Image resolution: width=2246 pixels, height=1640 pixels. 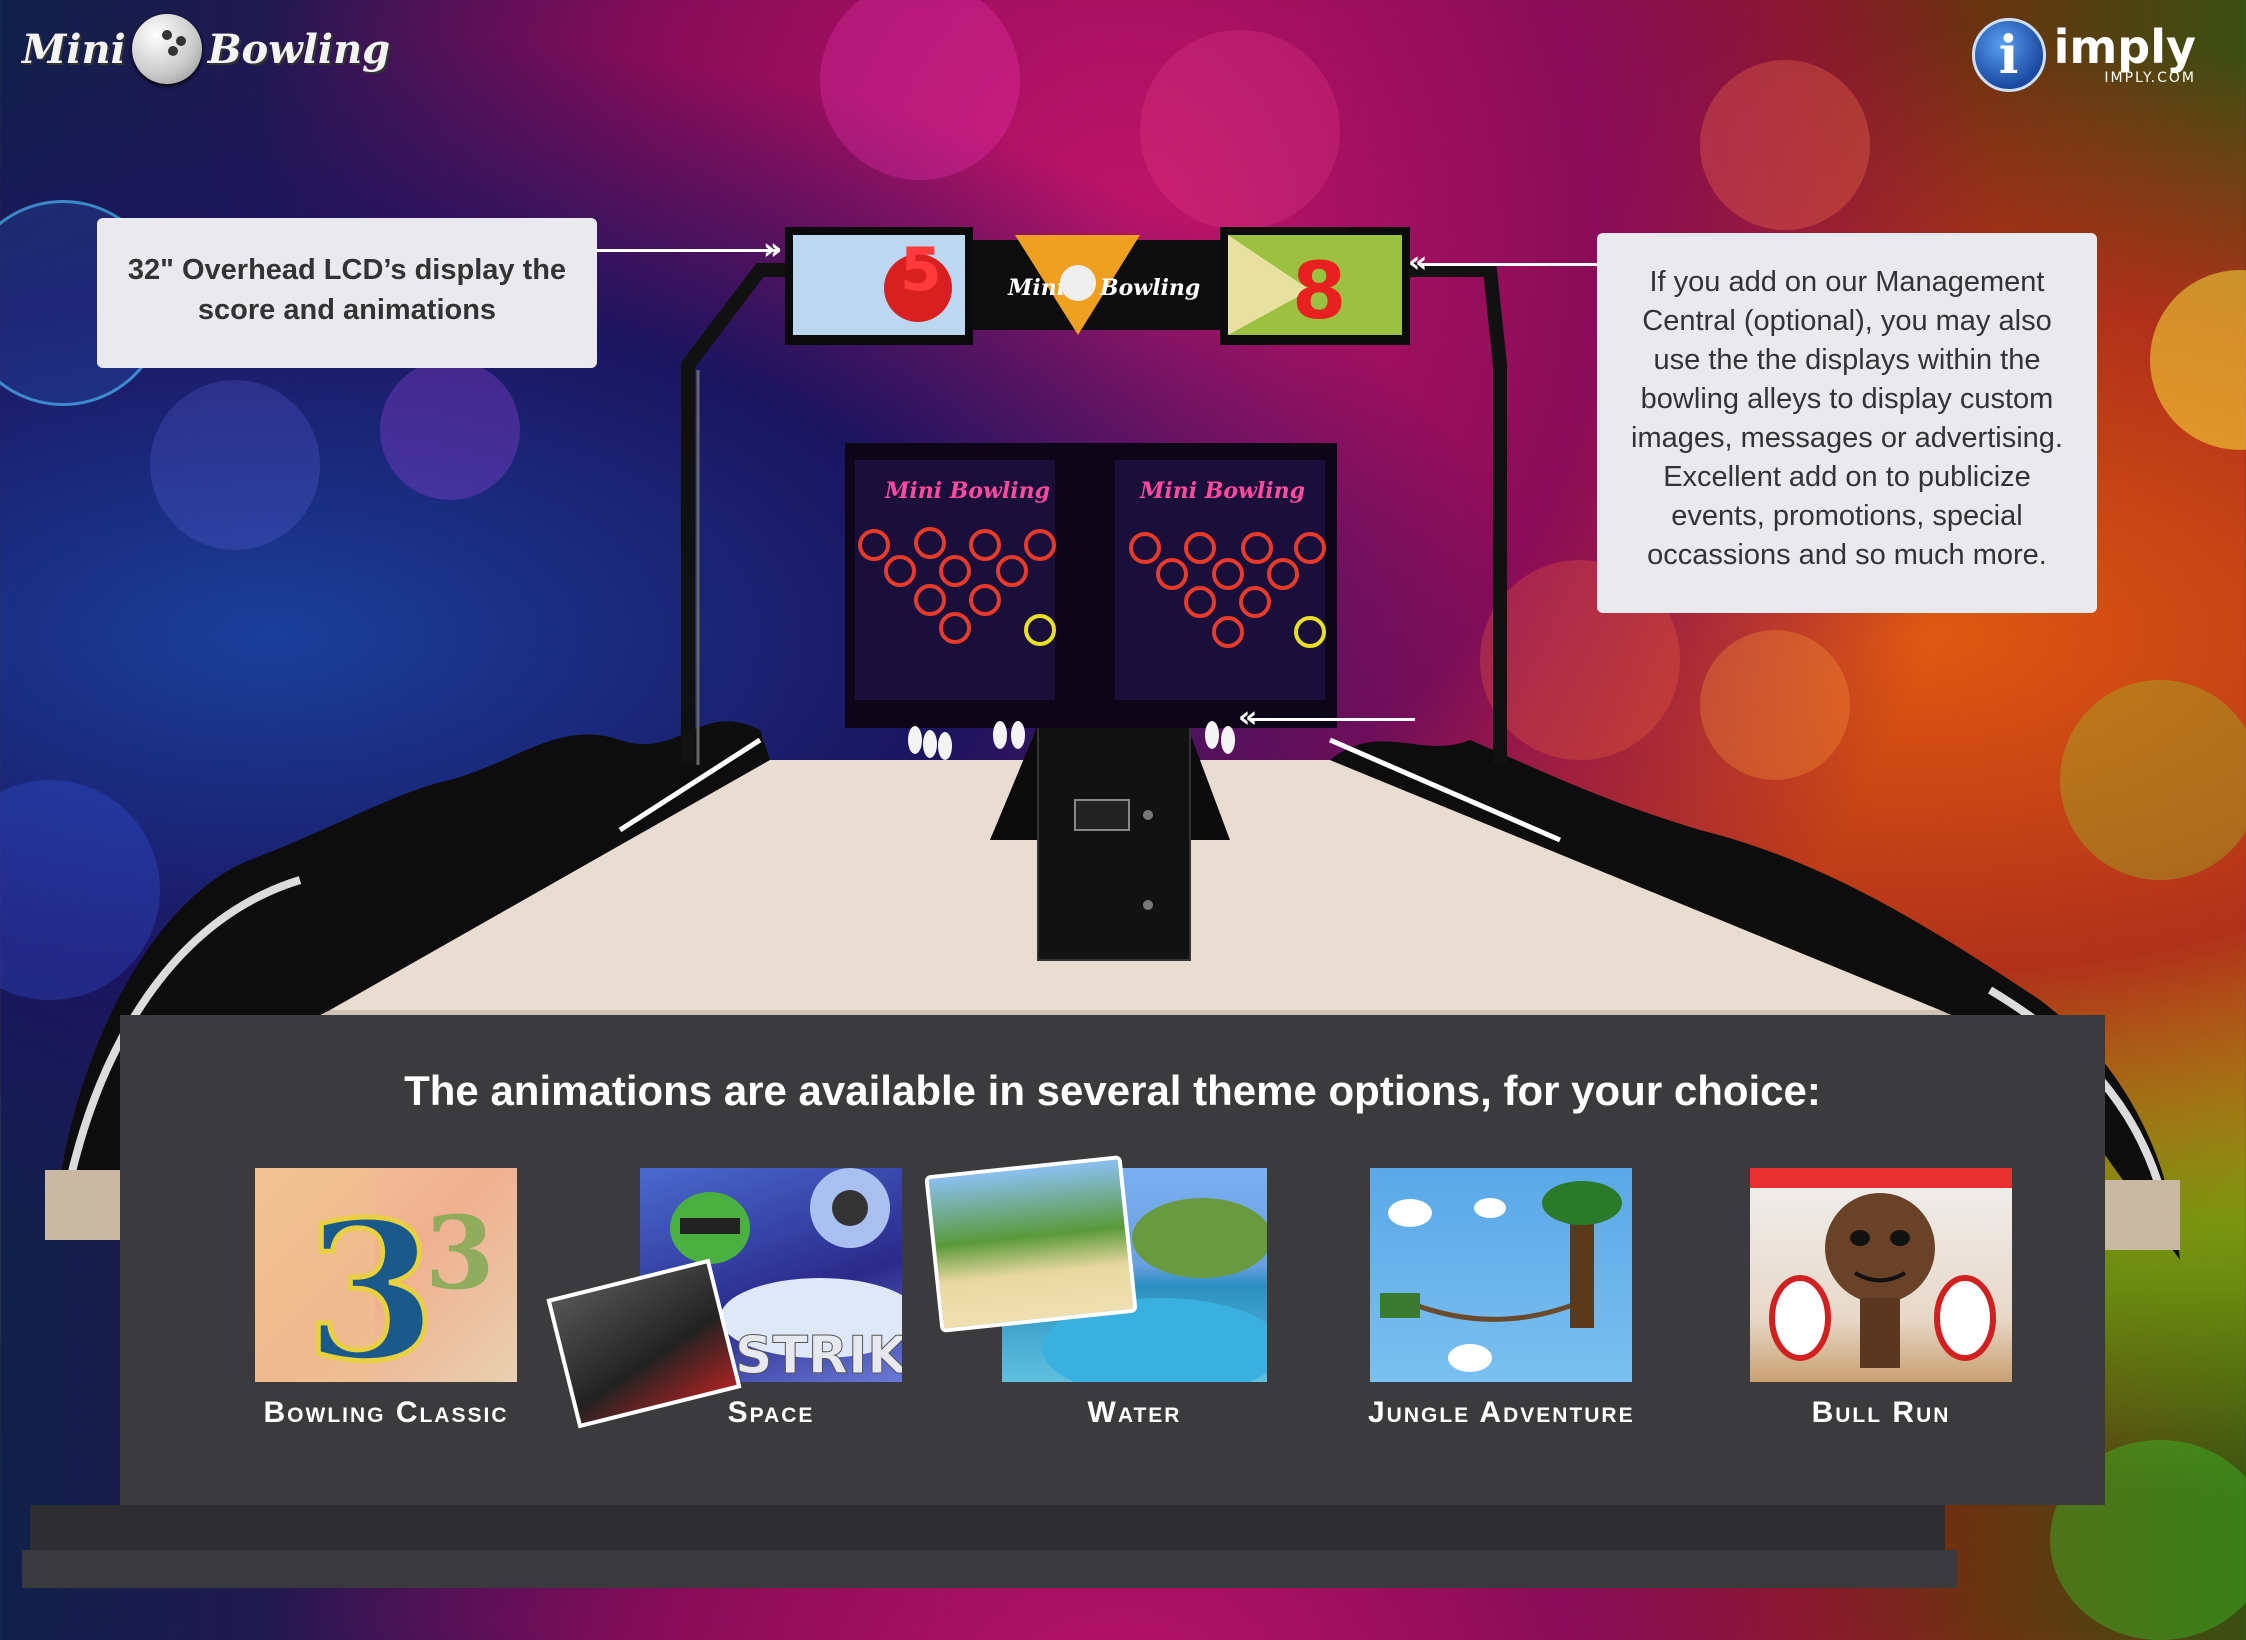 I want to click on svg-text: Bowling, so click(x=1149, y=288).